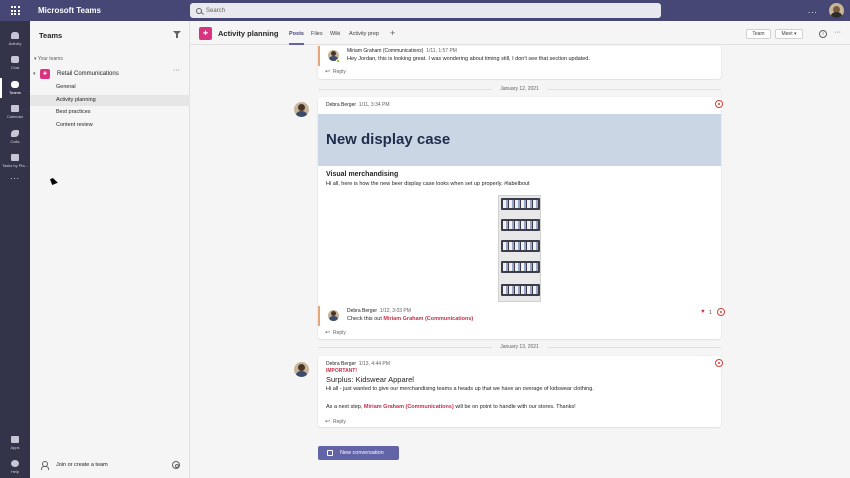 The height and width of the screenshot is (478, 850). I want to click on rail-item-apps: Apps, so click(15, 443).